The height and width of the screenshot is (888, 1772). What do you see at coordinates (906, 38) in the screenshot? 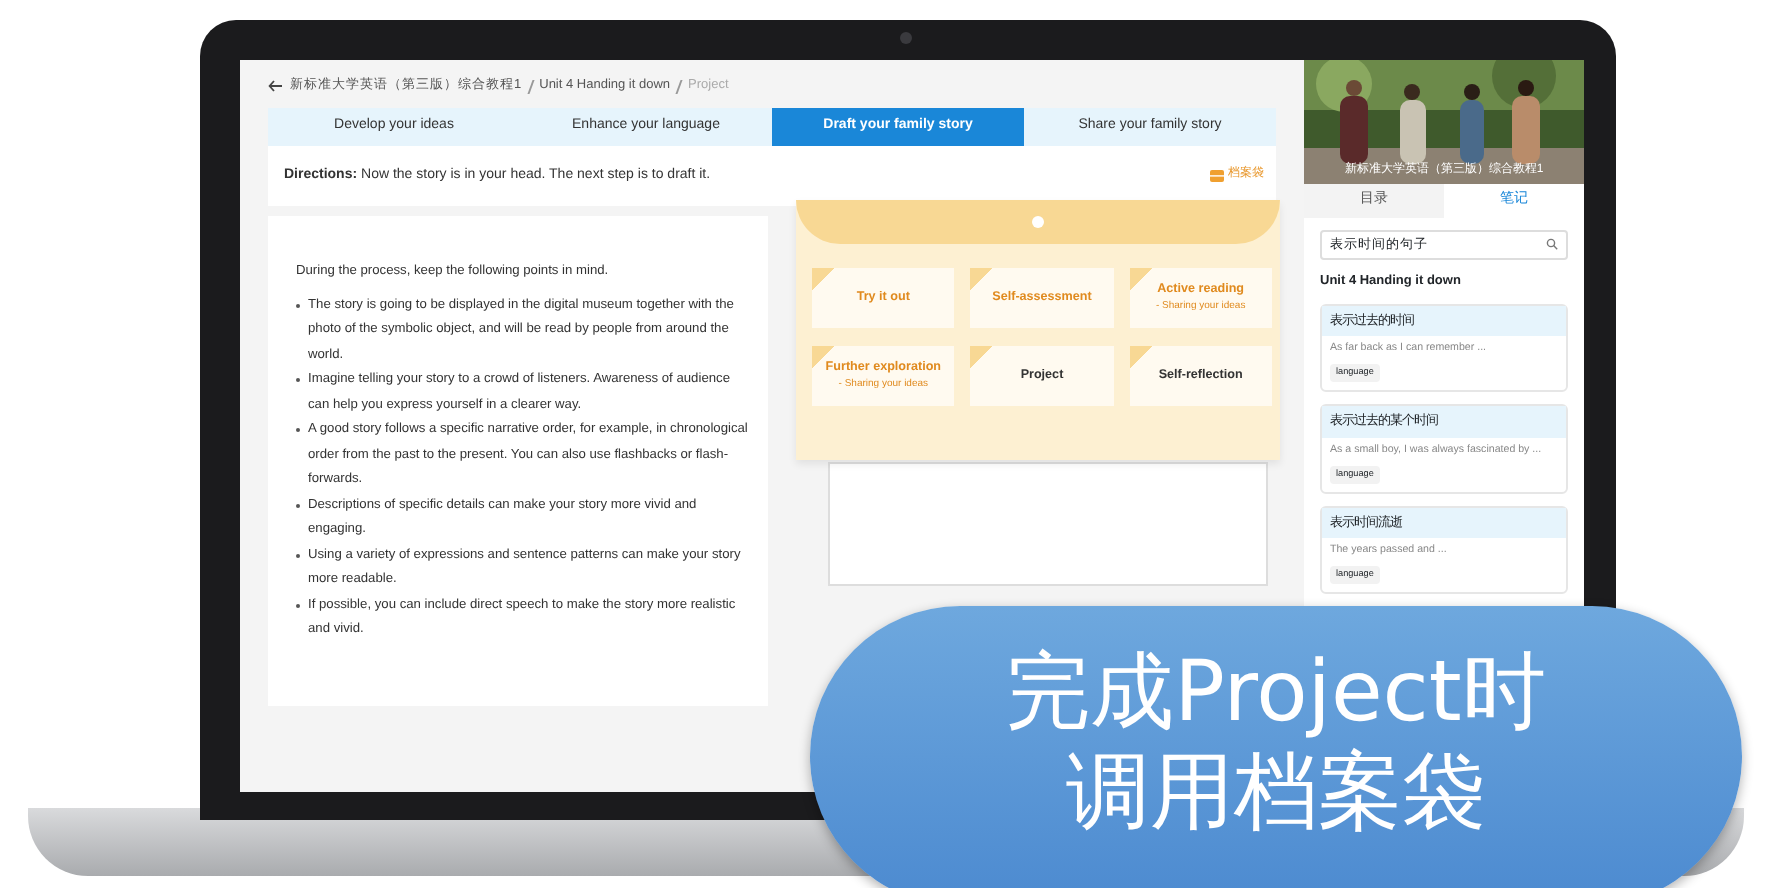
I see `camera-icon` at bounding box center [906, 38].